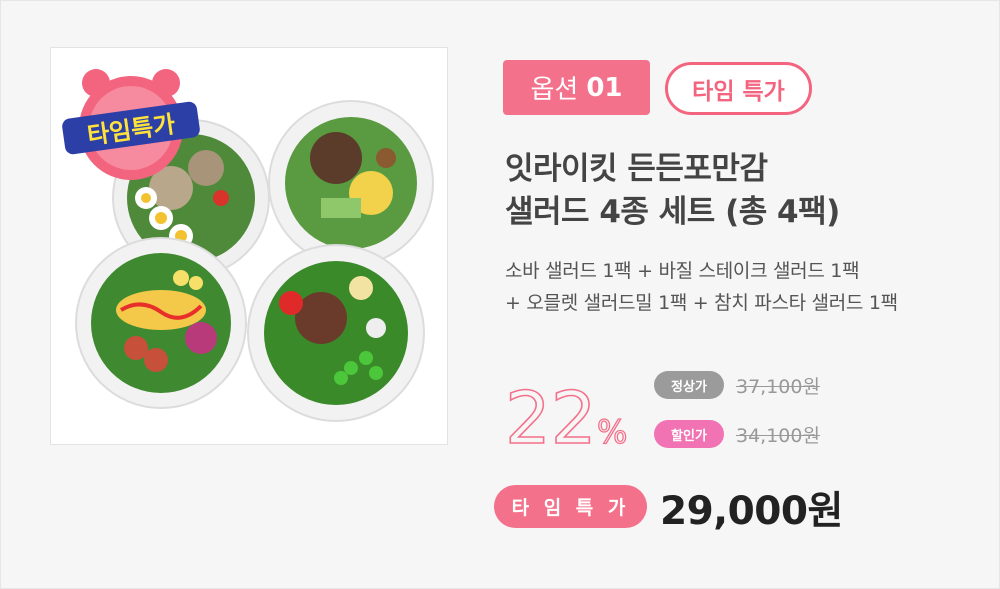  What do you see at coordinates (551, 415) in the screenshot?
I see `discount-value: 22` at bounding box center [551, 415].